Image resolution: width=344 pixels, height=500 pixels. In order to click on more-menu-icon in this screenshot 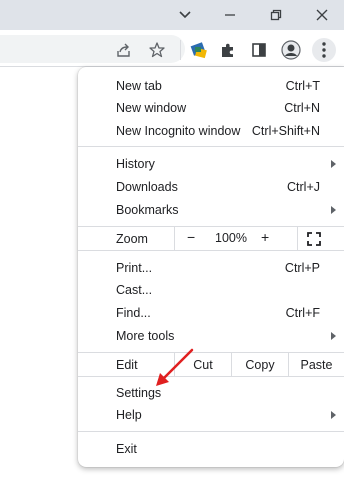, I will do `click(324, 50)`.